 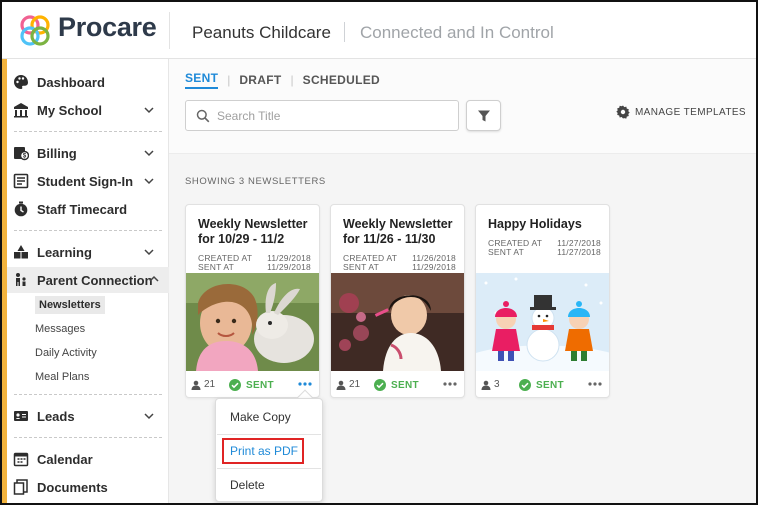 What do you see at coordinates (255, 181) in the screenshot?
I see `newsletter-count: SHOWING 3 NEWSLETTERS` at bounding box center [255, 181].